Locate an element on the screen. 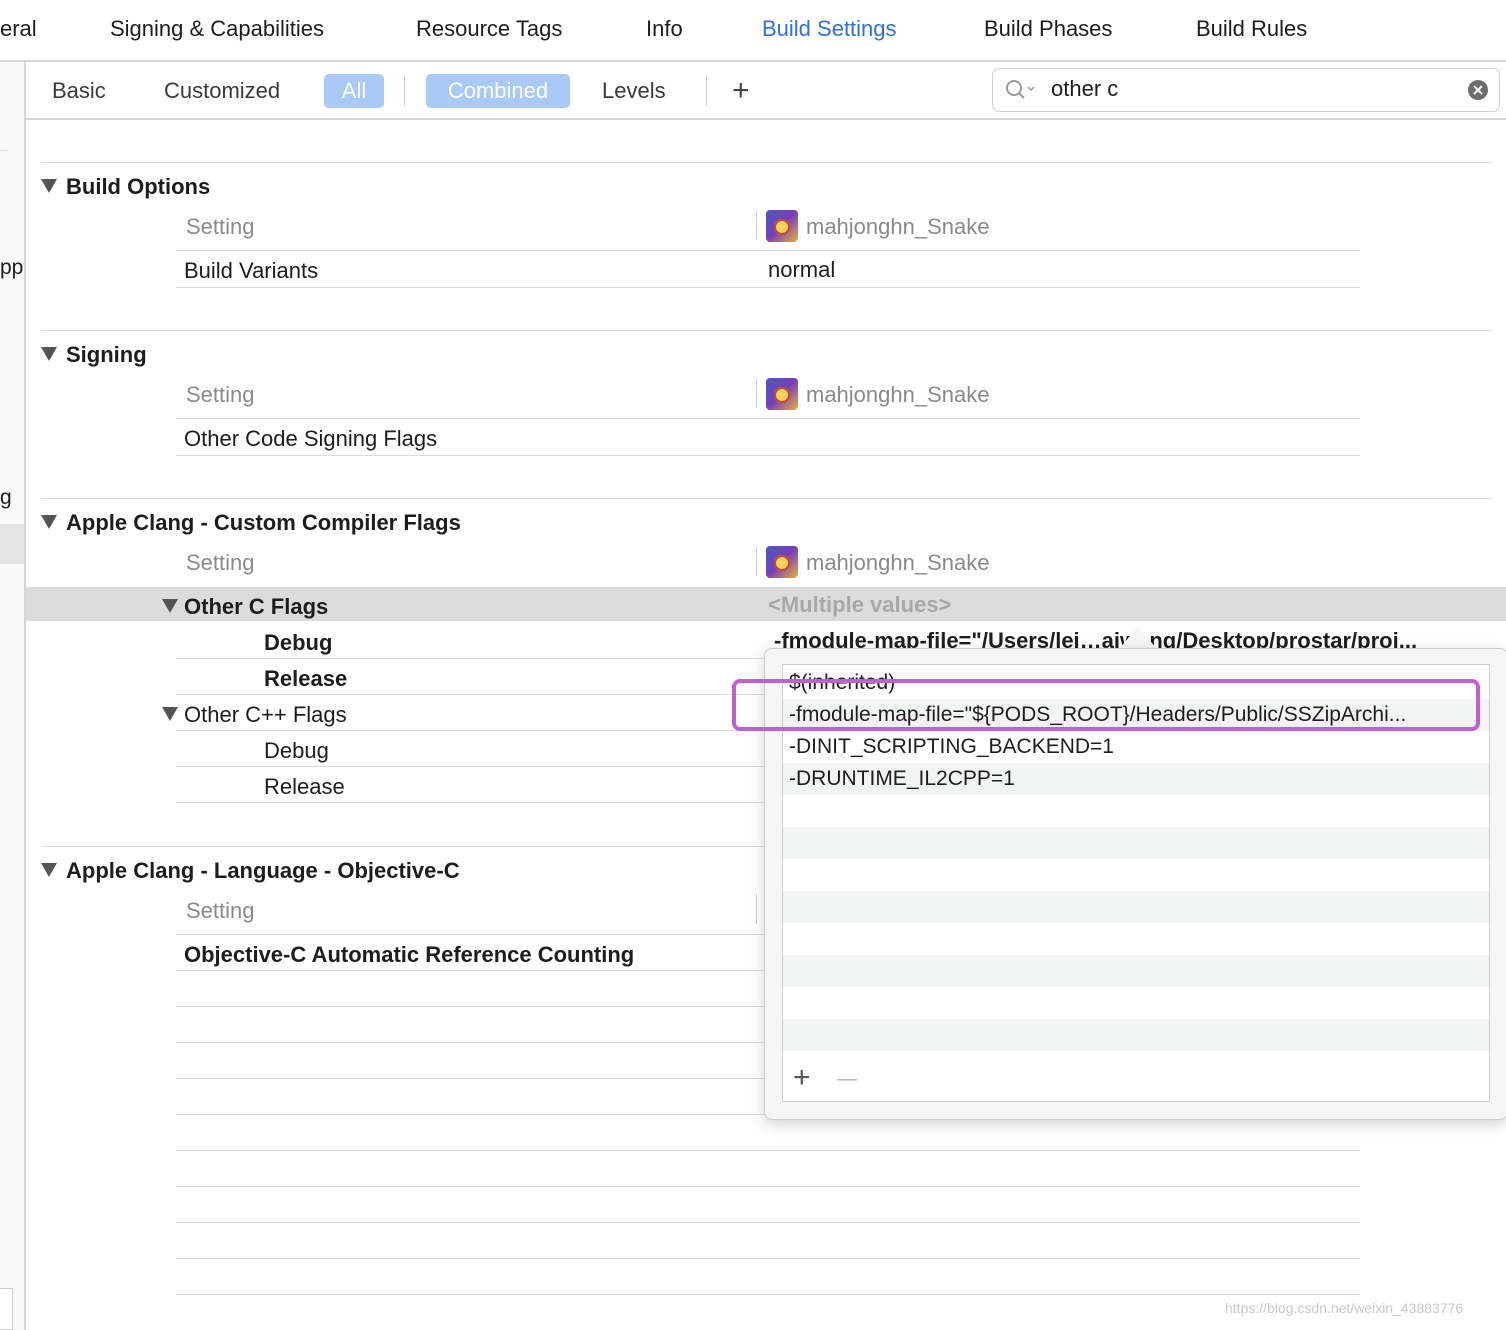  watermark: https://blog.csdn.net/weixin_43883776 is located at coordinates (1344, 1308).